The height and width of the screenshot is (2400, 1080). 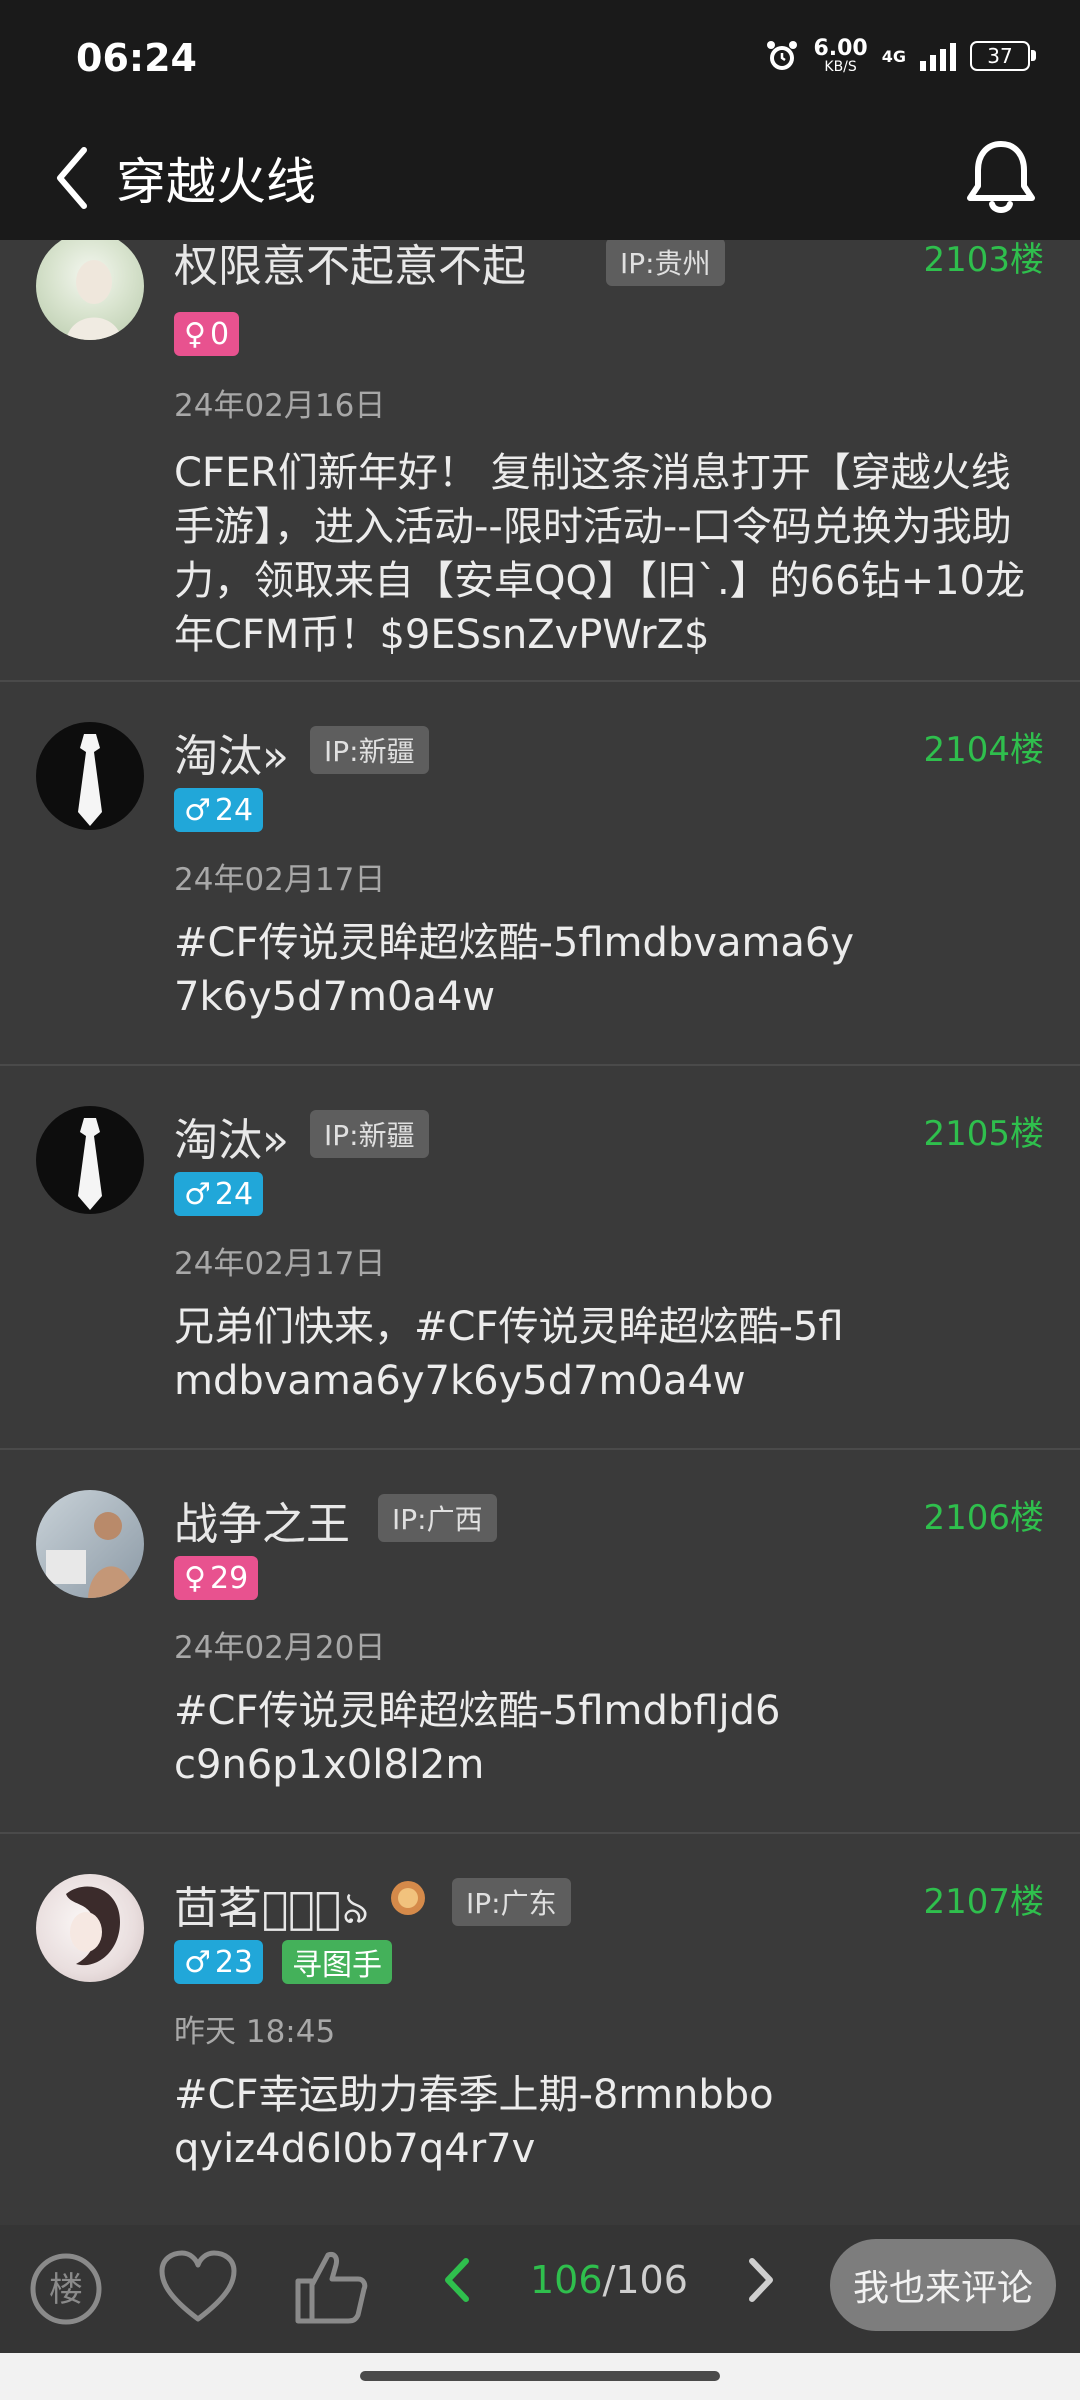 I want to click on home-indicator, so click(x=540, y=2376).